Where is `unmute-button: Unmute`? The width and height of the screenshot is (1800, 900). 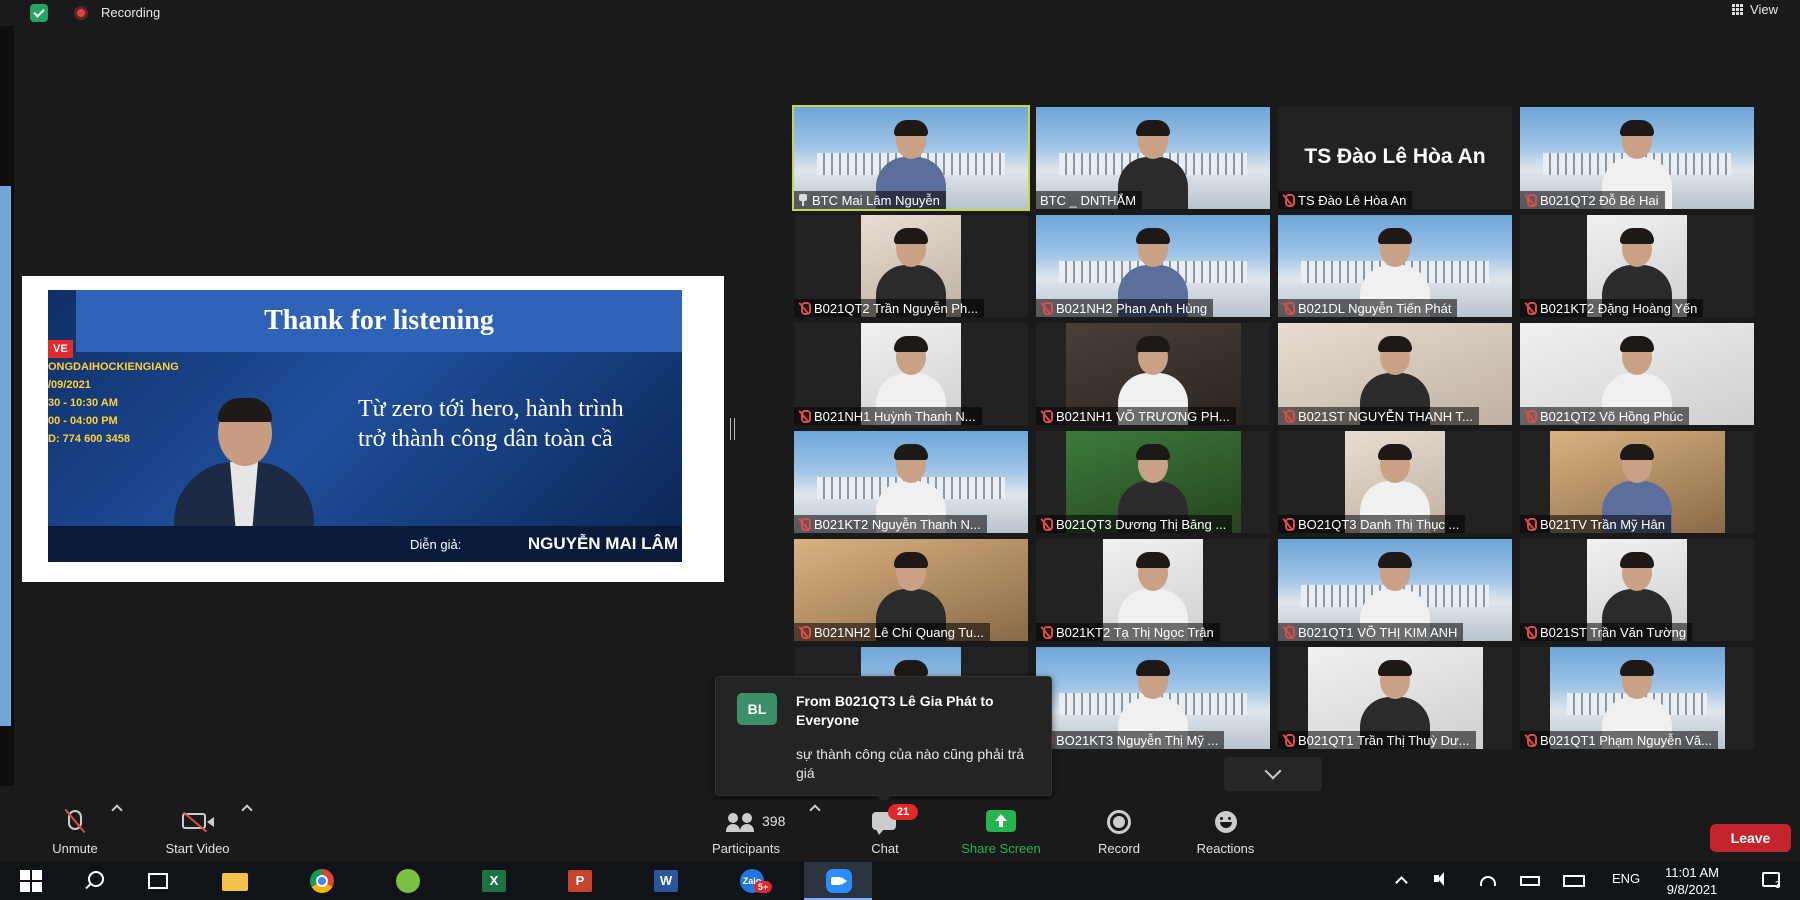 unmute-button: Unmute is located at coordinates (75, 833).